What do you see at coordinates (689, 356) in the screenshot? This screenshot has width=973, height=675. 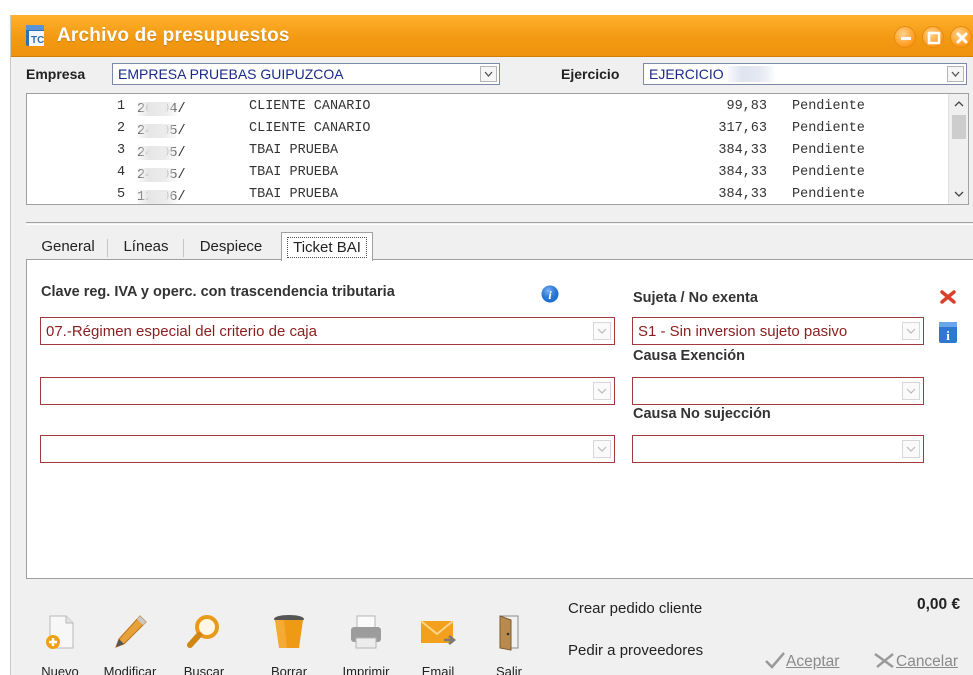 I see `causa-exencion-label: Causa Exención` at bounding box center [689, 356].